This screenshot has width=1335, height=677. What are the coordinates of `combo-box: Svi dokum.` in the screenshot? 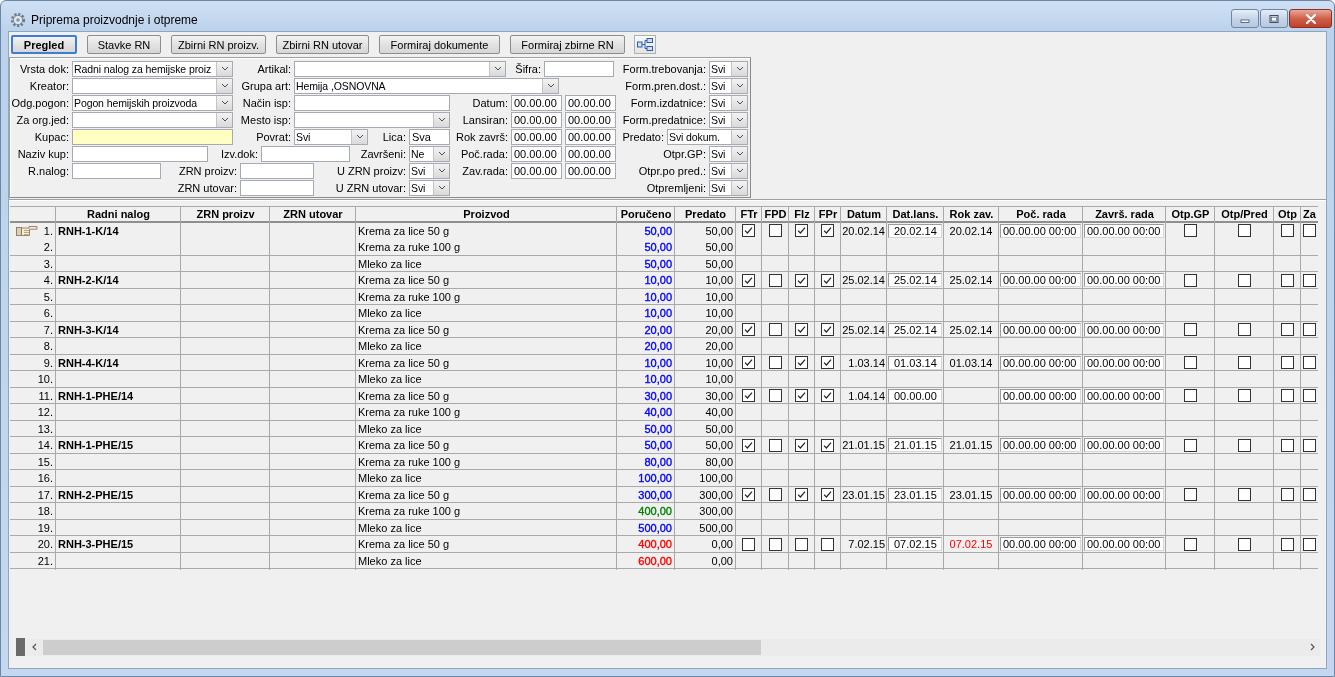 It's located at (707, 136).